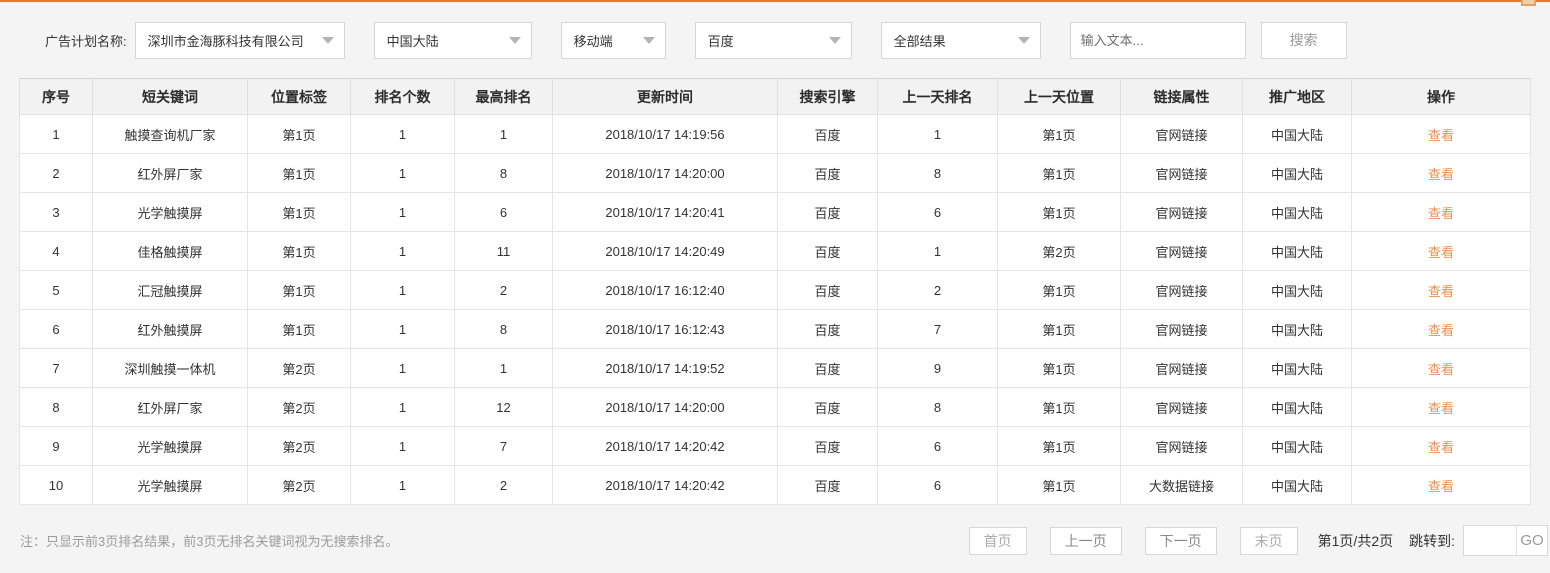 The height and width of the screenshot is (573, 1550). What do you see at coordinates (720, 41) in the screenshot?
I see `engine-select-value: 百度` at bounding box center [720, 41].